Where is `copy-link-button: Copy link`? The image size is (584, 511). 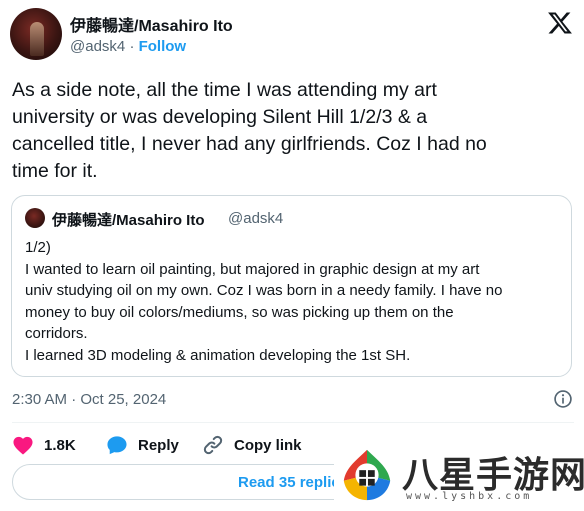
copy-link-button: Copy link is located at coordinates (252, 445).